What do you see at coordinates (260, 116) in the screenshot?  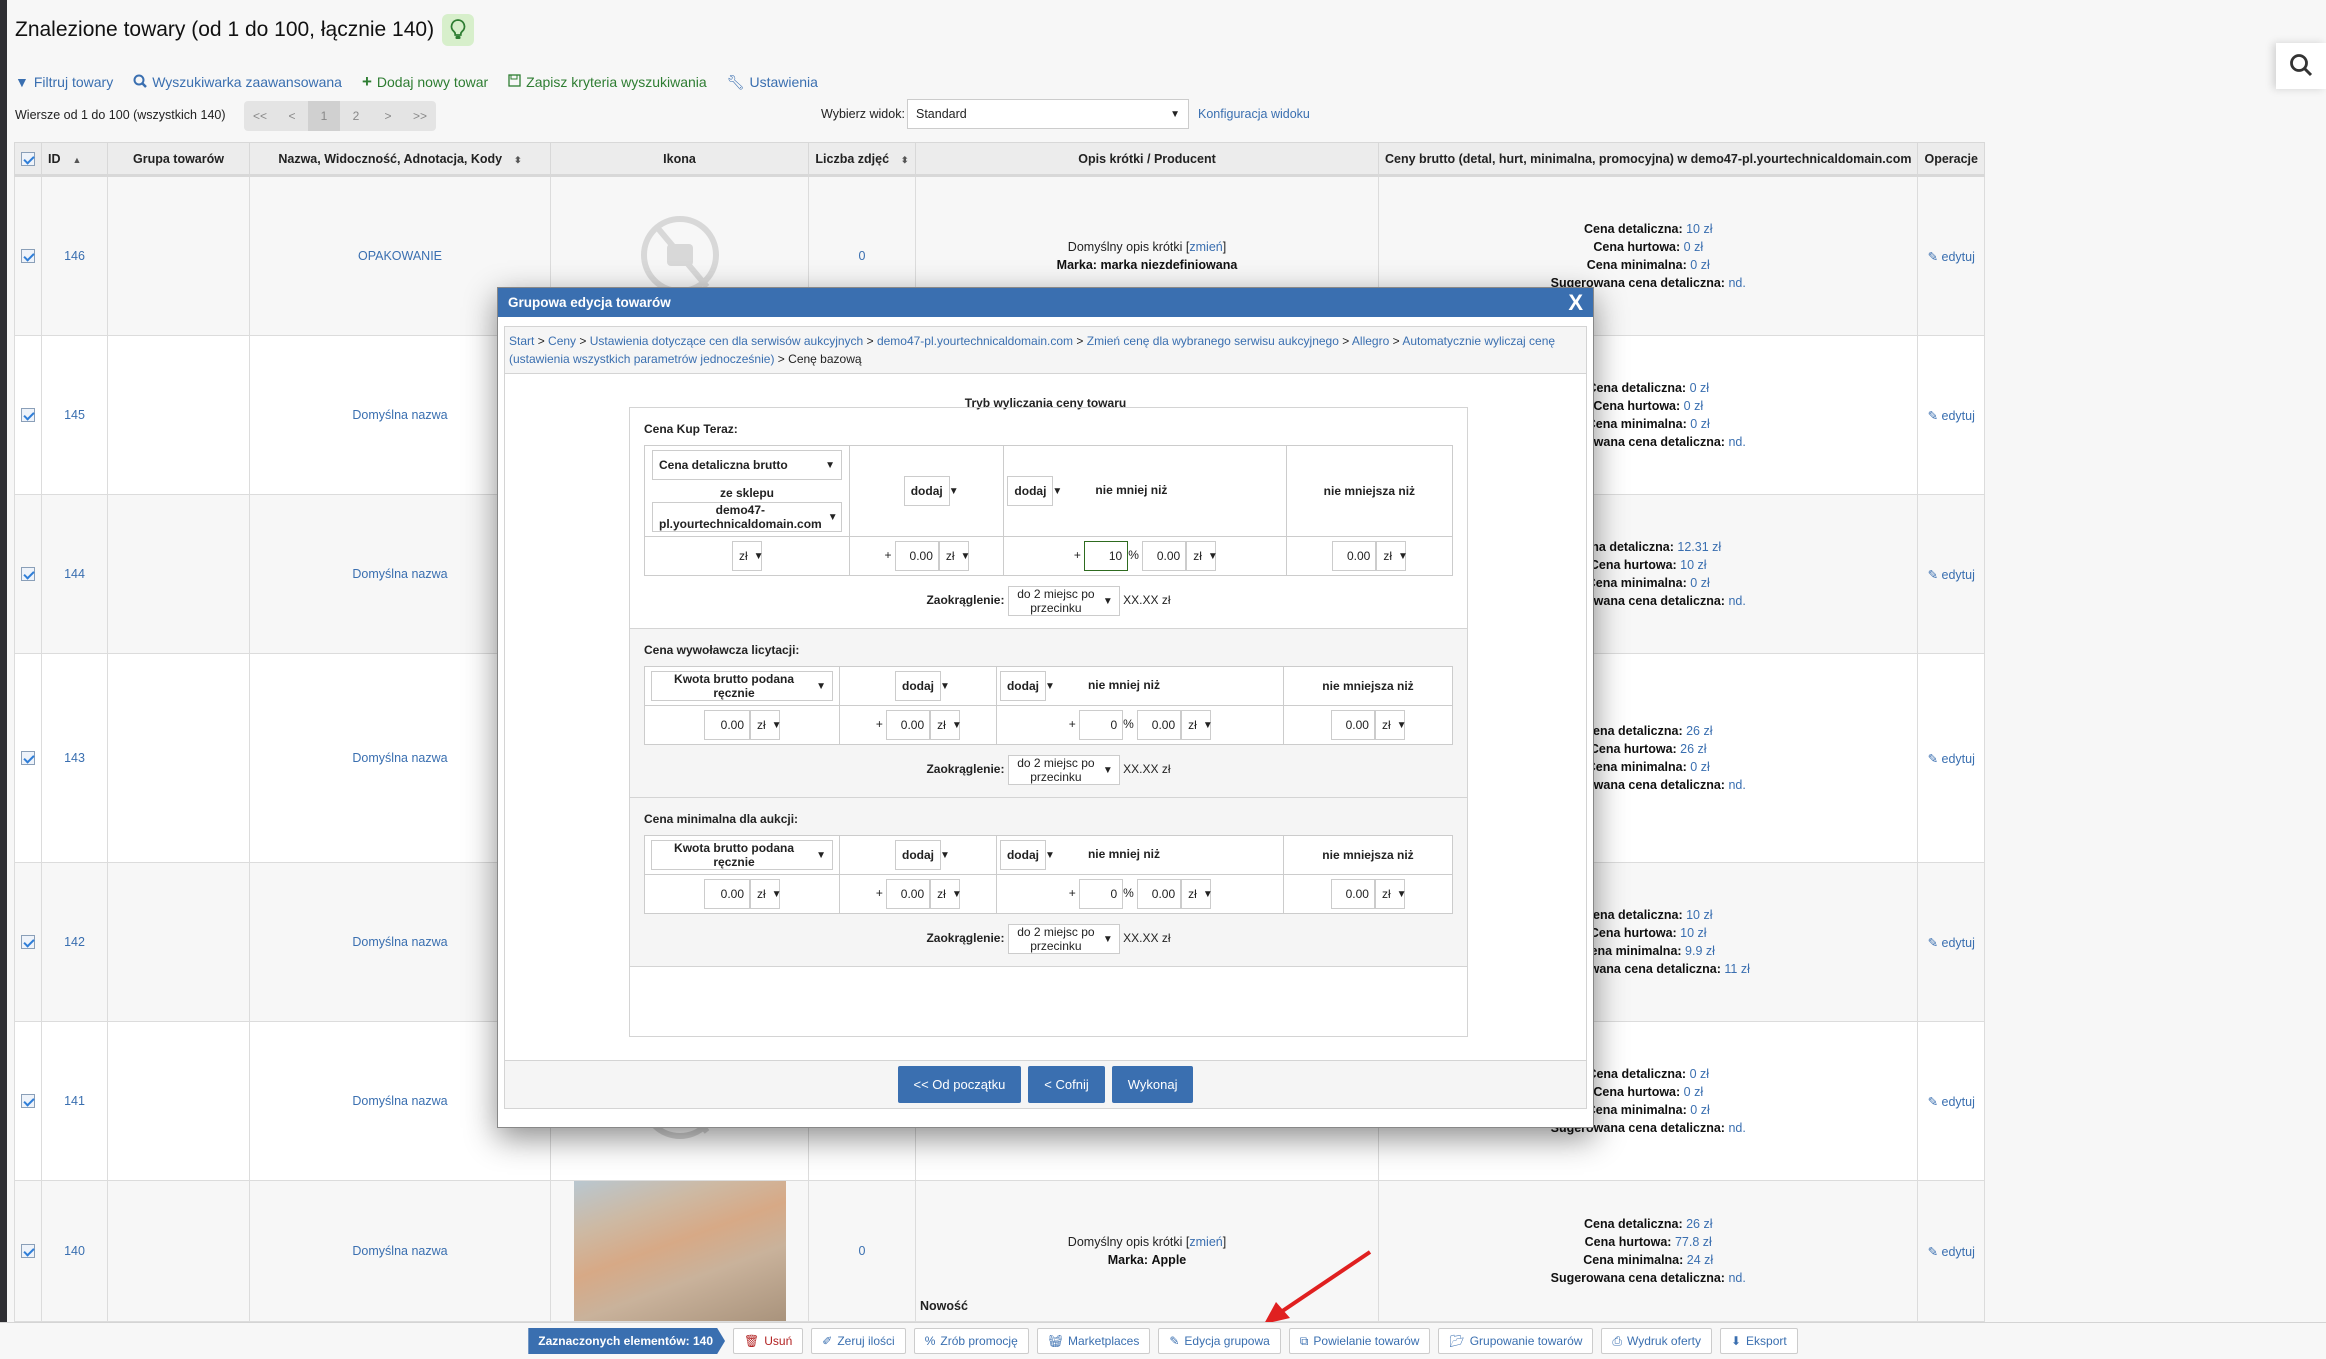 I see `first-page-button: <<` at bounding box center [260, 116].